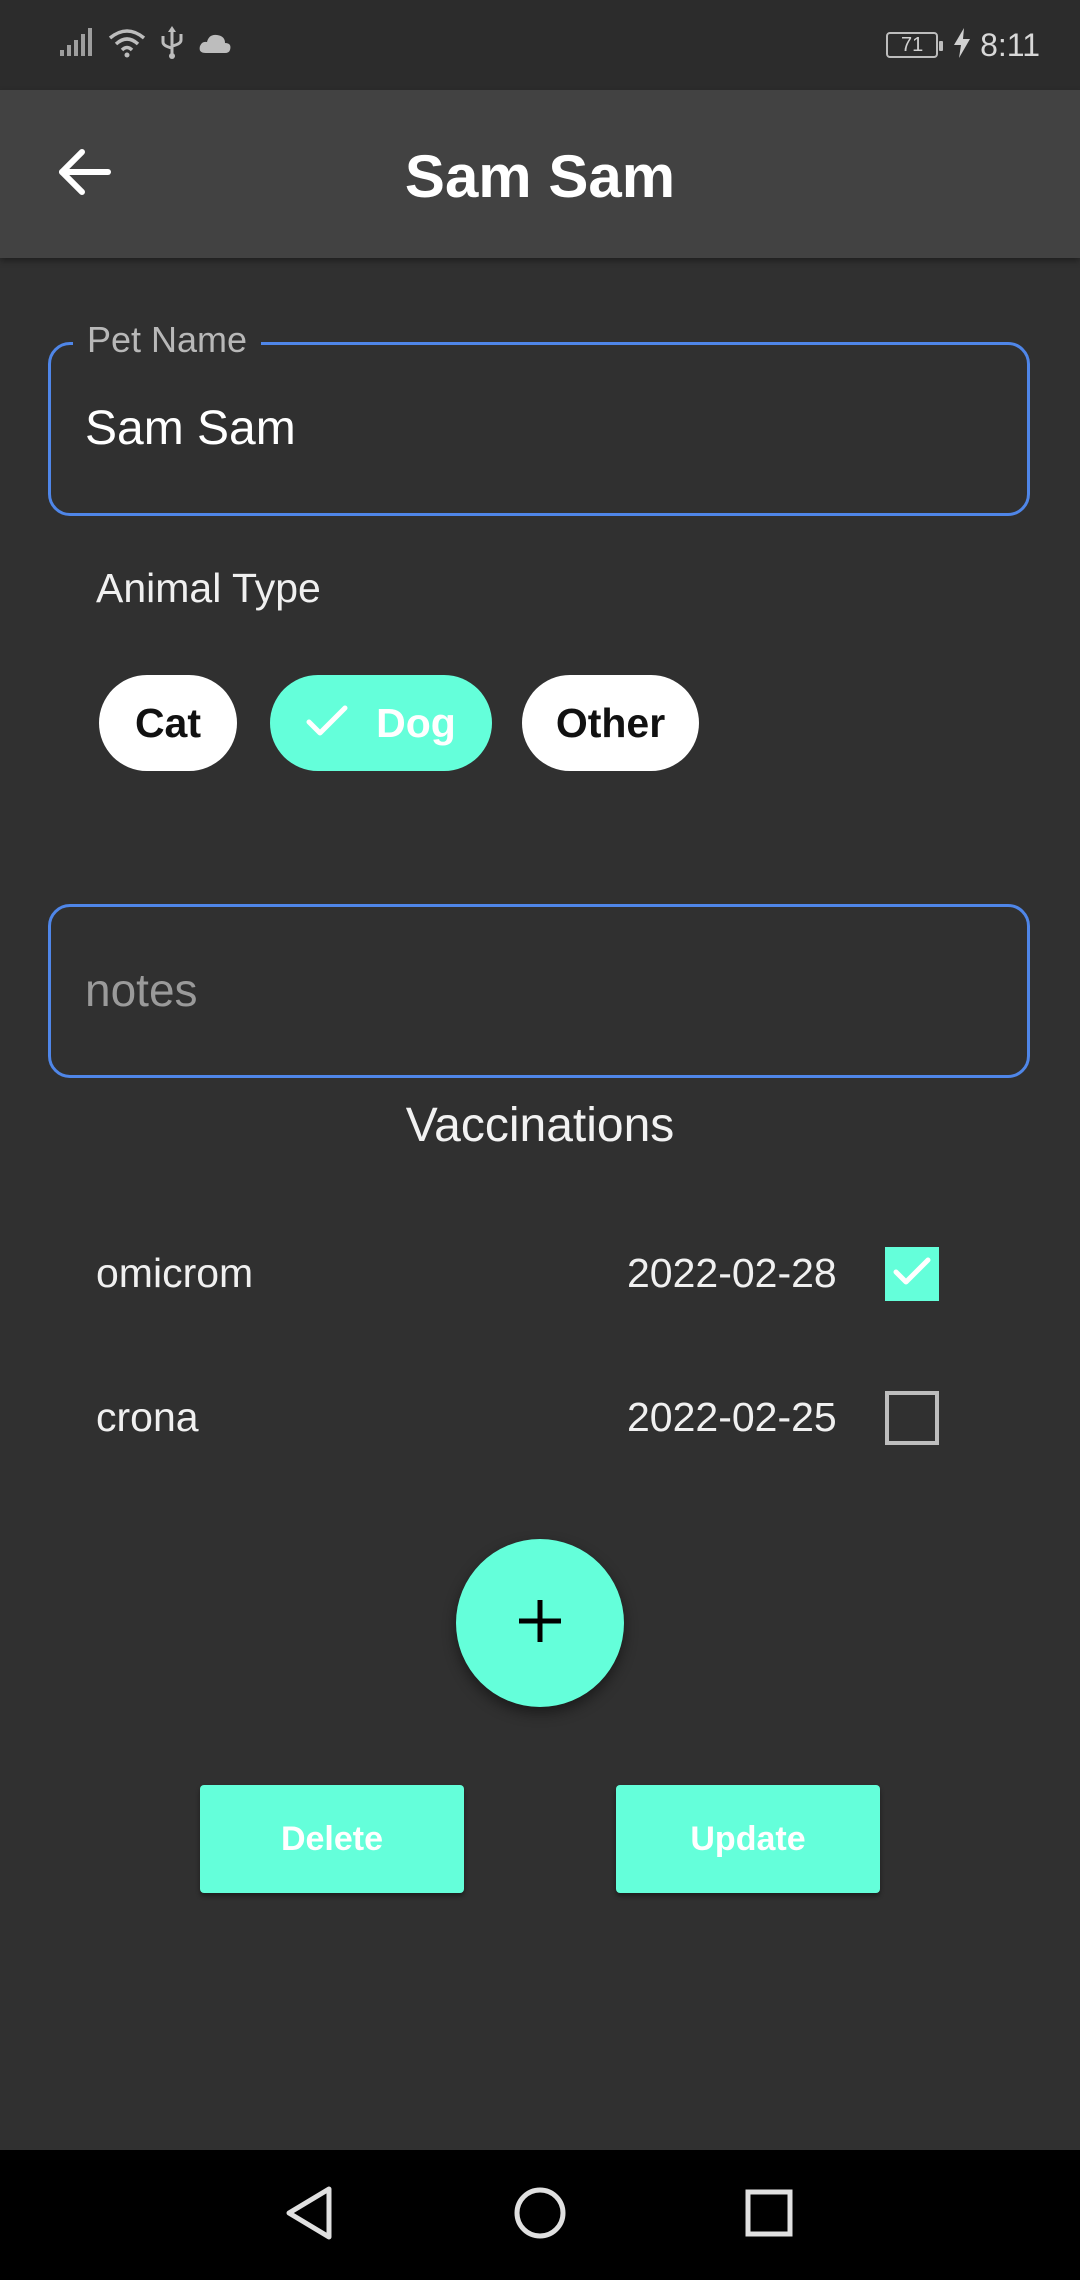 The image size is (1080, 2280). I want to click on app-bar: Sam Sam, so click(540, 174).